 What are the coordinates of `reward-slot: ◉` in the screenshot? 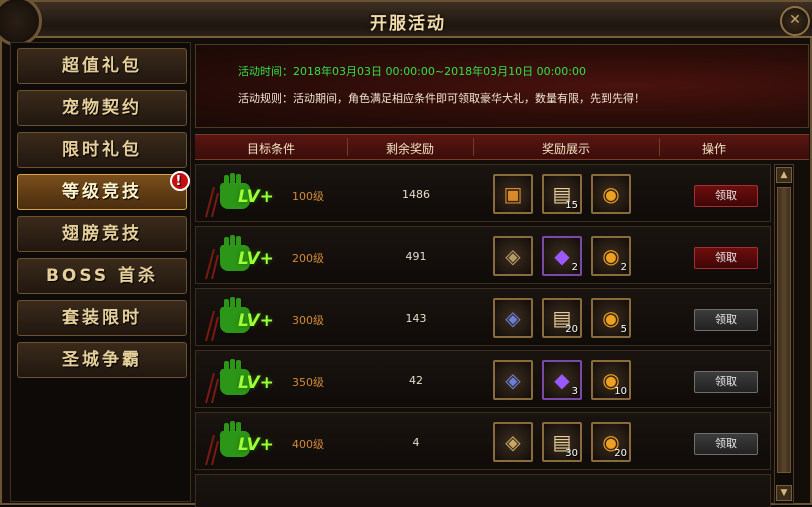 It's located at (611, 194).